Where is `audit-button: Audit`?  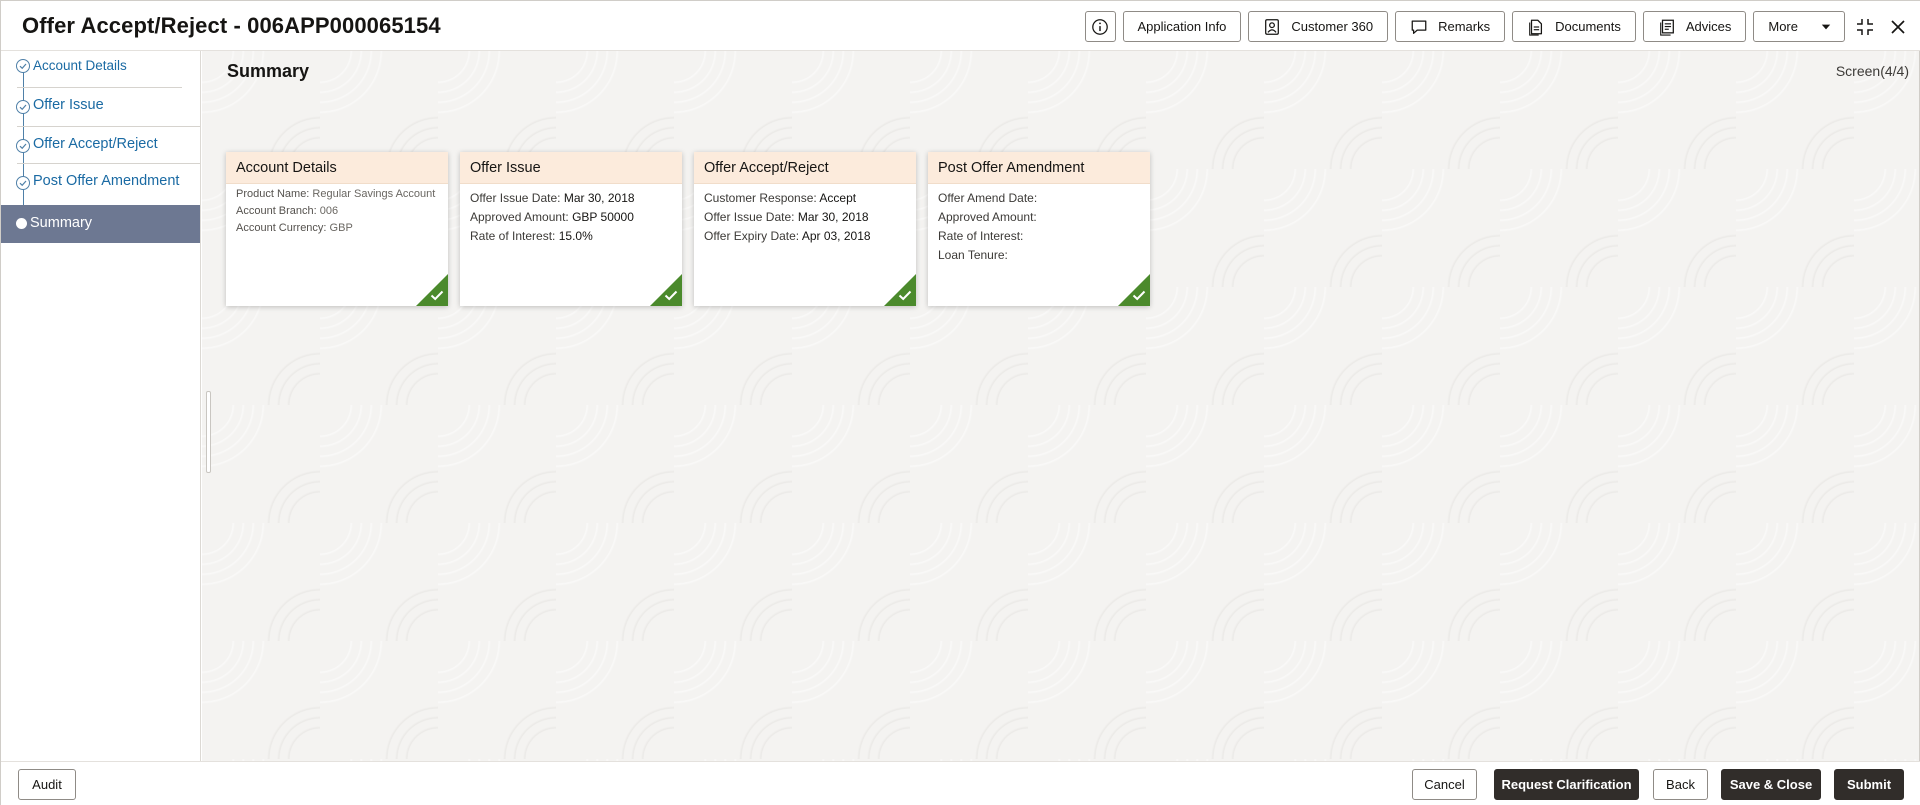
audit-button: Audit is located at coordinates (47, 784).